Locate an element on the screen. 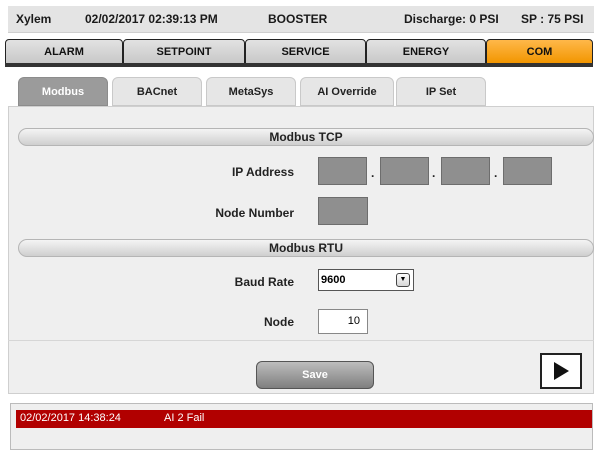 This screenshot has width=603, height=458. save-button-label: Save is located at coordinates (315, 375).